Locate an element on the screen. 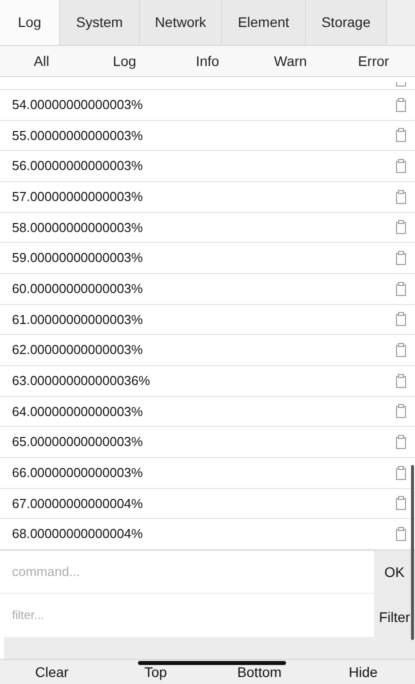  log-message: 54.00000000000003% is located at coordinates (78, 105).